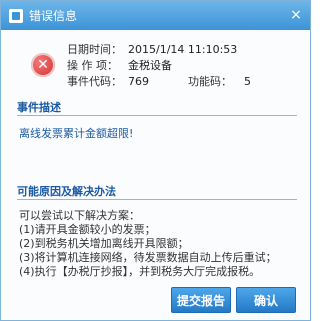 The height and width of the screenshot is (321, 320). Describe the element at coordinates (266, 300) in the screenshot. I see `confirm-button: 确认` at that location.